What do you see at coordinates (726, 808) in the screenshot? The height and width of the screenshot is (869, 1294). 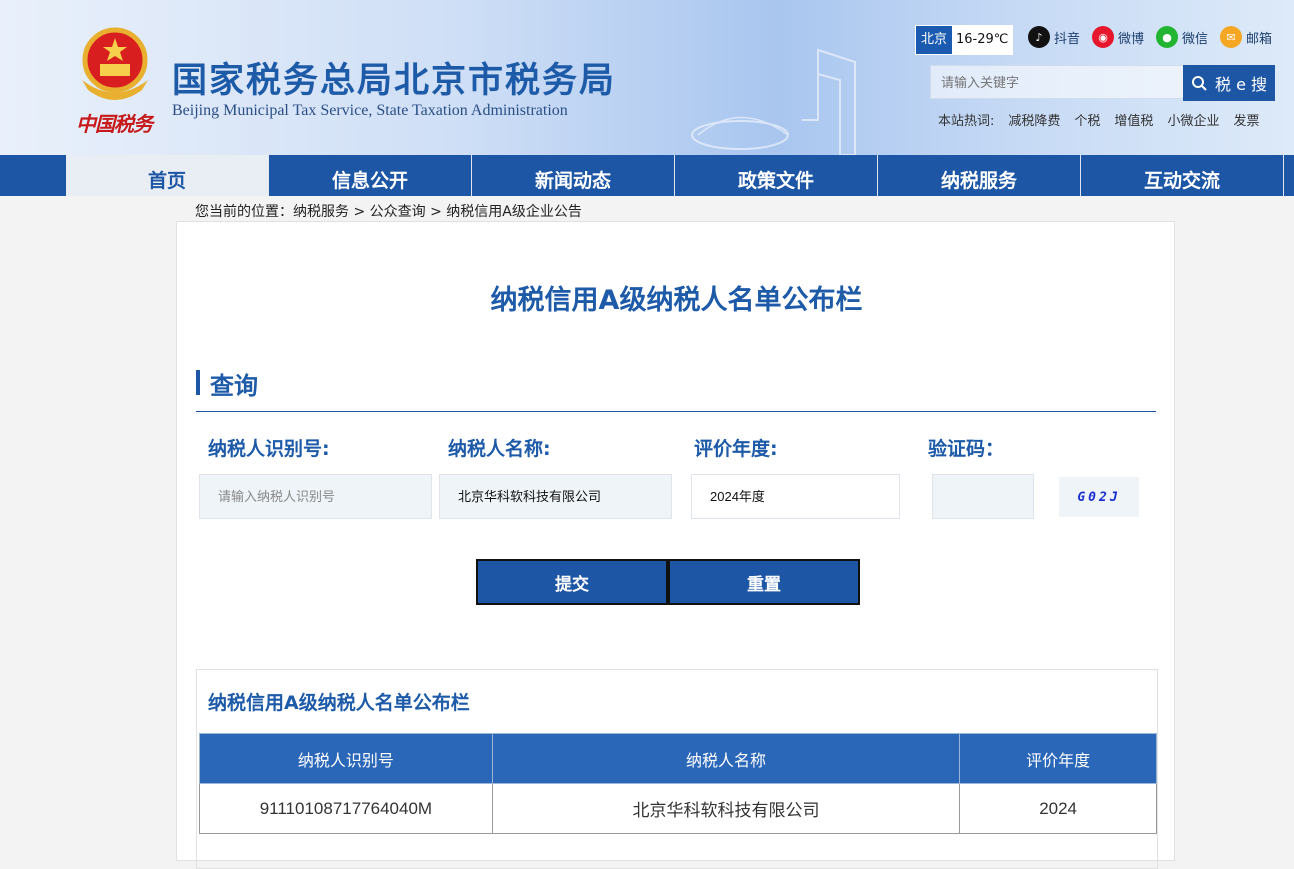 I see `taxpayer-name-cell: 北京华科软科技有限公司` at bounding box center [726, 808].